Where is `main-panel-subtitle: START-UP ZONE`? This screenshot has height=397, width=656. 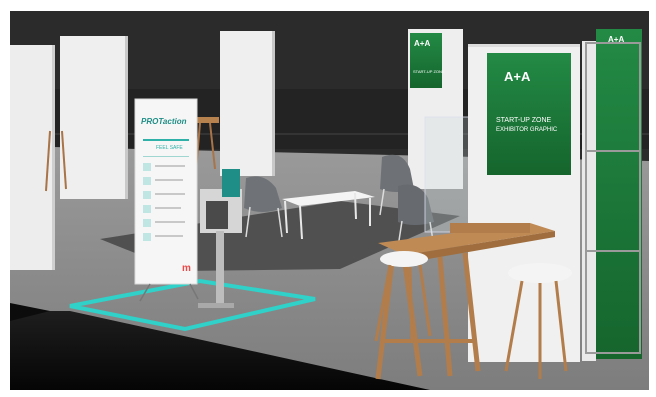
main-panel-subtitle: START-UP ZONE is located at coordinates (524, 120).